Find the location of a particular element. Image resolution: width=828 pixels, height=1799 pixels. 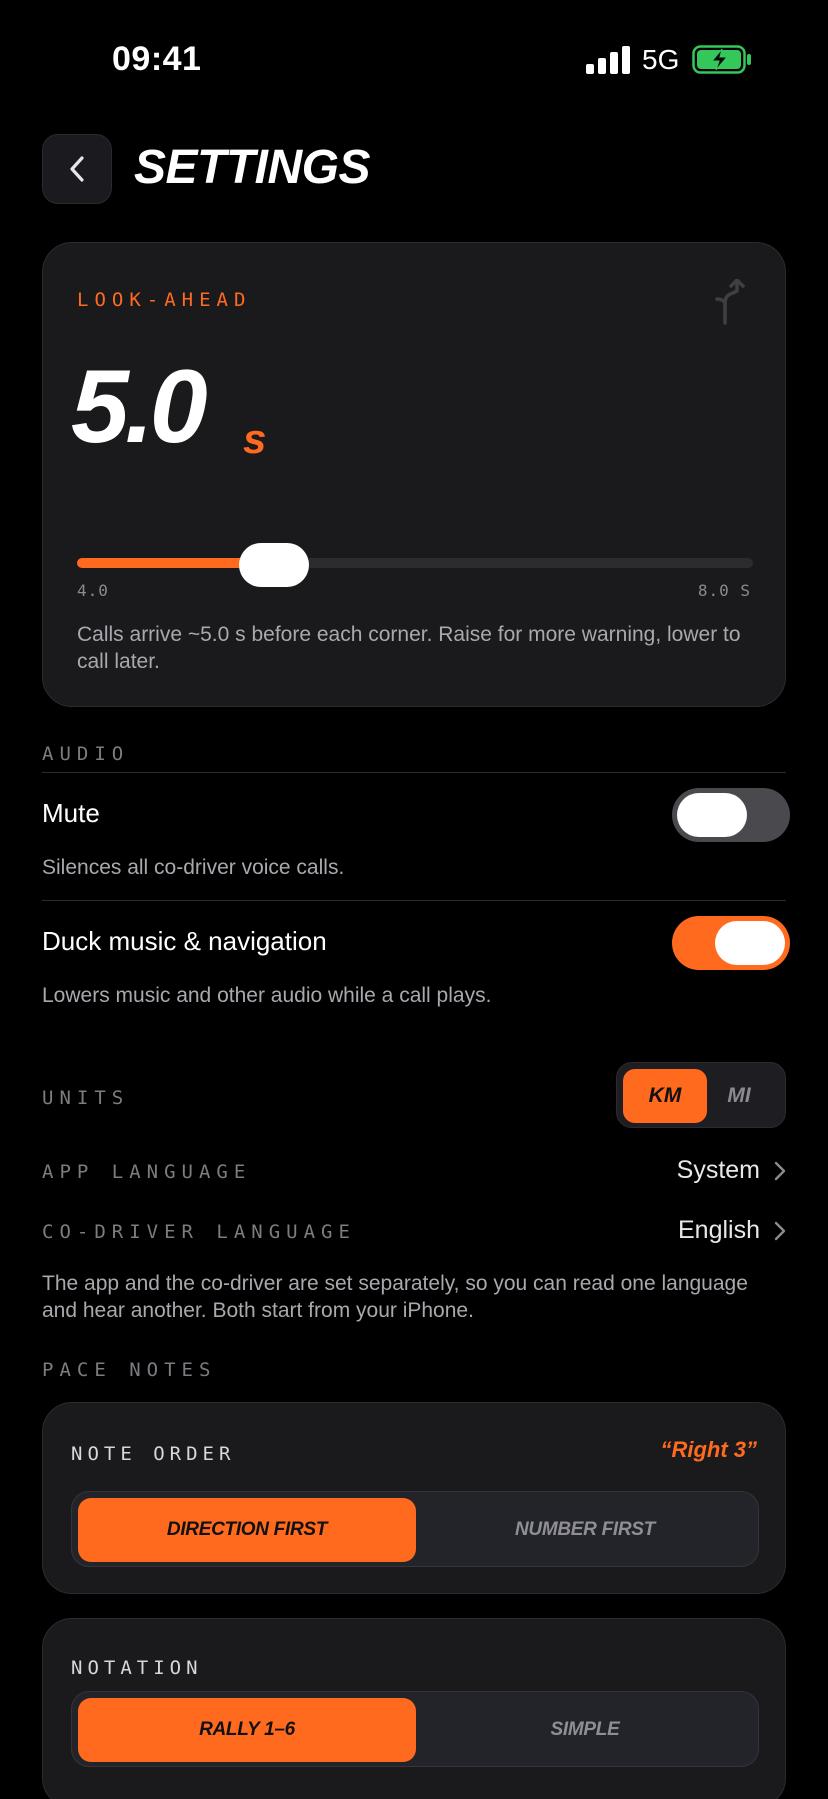

notation-selector: RALLY 1–6 SIMPLE is located at coordinates (415, 1729).